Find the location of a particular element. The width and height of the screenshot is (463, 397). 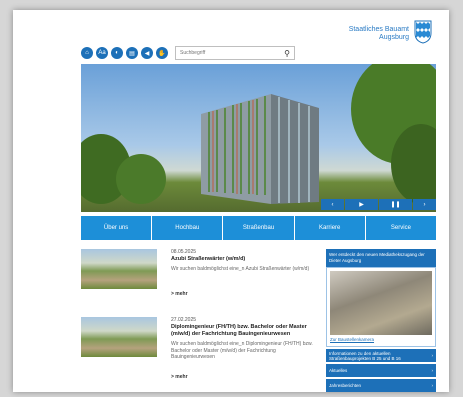

bavarian-crest-icon is located at coordinates (423, 31).